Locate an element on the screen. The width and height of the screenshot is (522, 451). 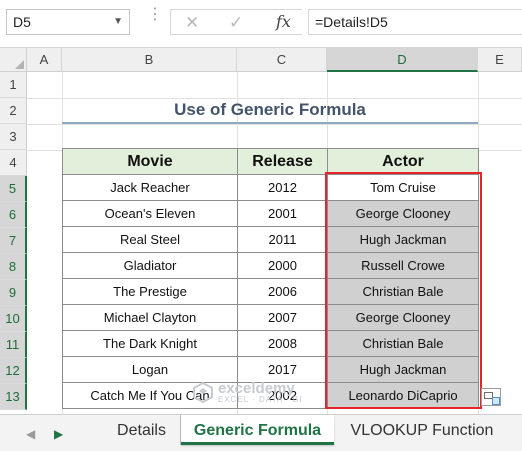
check-icon: ✓ is located at coordinates (236, 23).